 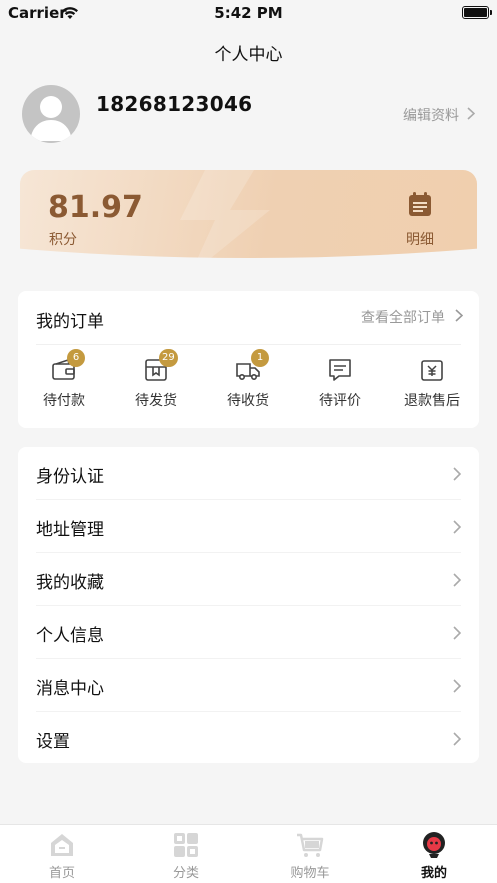 I want to click on page-title: 个人中心, so click(x=248, y=55).